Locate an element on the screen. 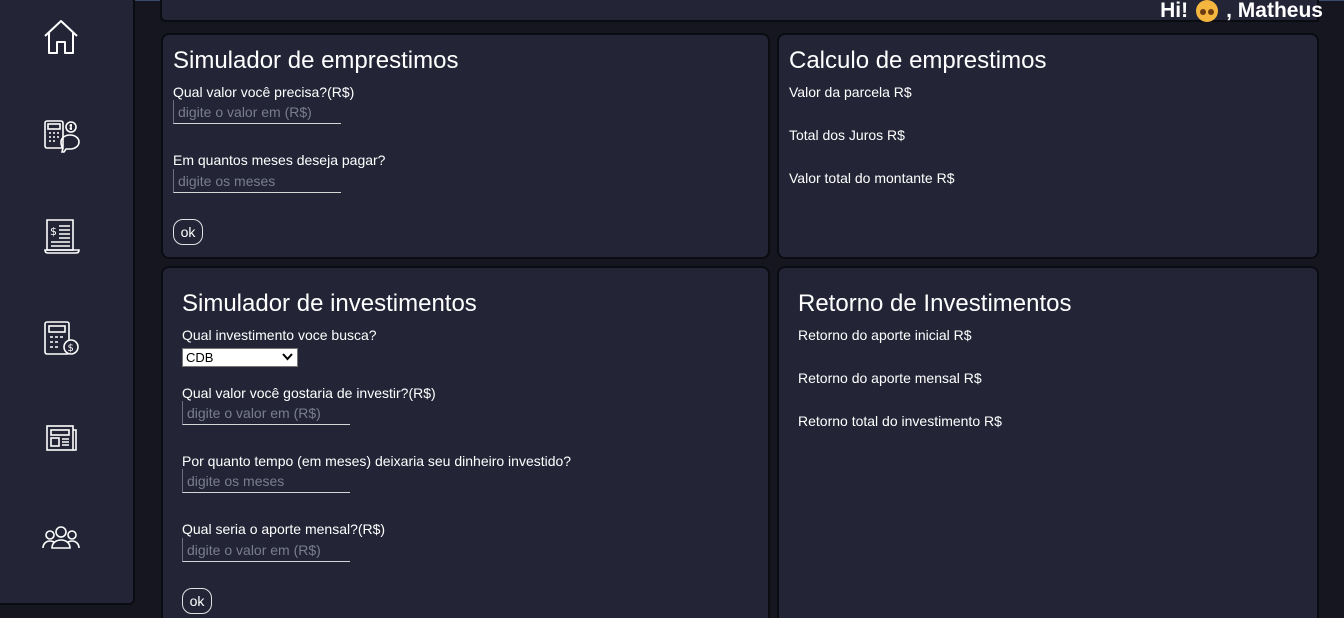 Image resolution: width=1344 pixels, height=618 pixels. investment-return-title: Retorno de Investimentos is located at coordinates (935, 303).